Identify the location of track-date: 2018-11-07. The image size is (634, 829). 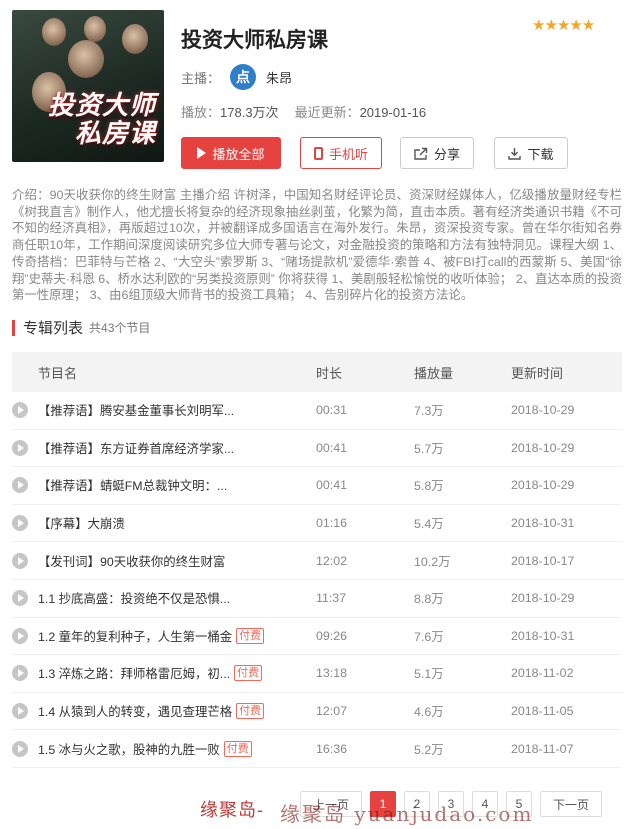
(542, 748).